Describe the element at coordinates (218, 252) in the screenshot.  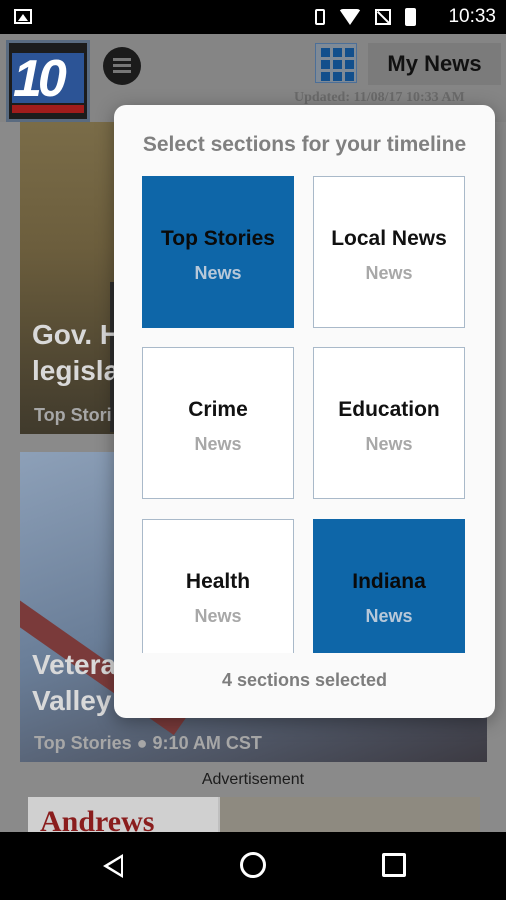
I see `section-tile-top-stories: Top Stories News` at that location.